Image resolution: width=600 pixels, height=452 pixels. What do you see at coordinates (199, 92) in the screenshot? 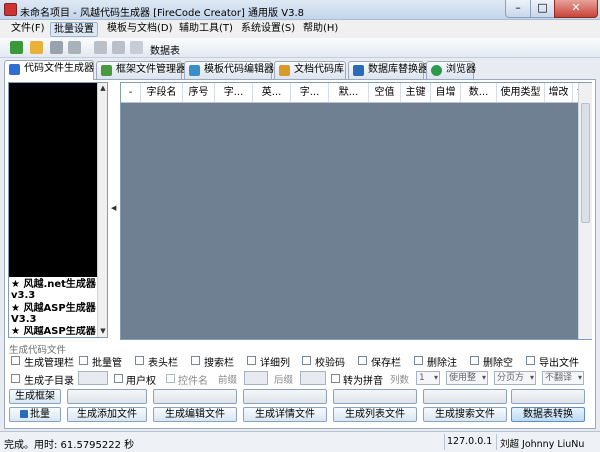
I see `grid-column-header: 序号` at bounding box center [199, 92].